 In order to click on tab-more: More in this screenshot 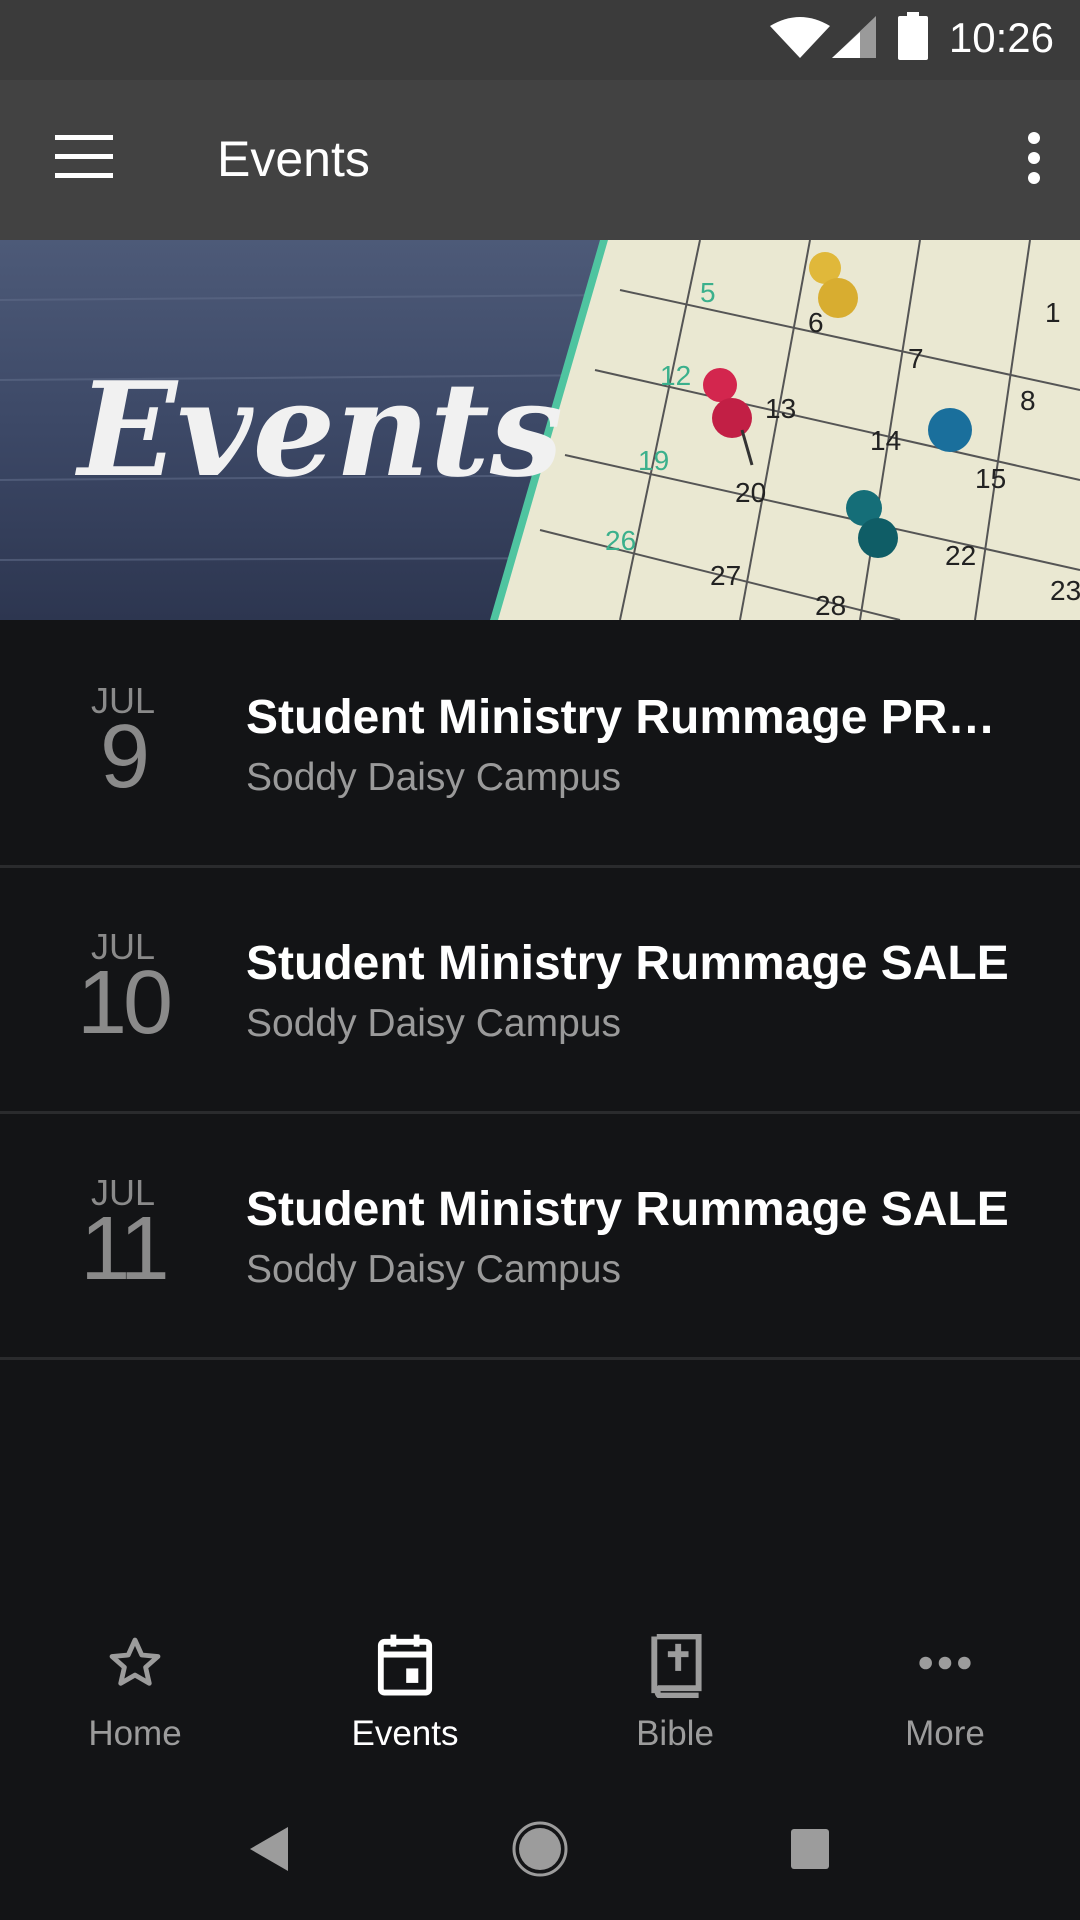, I will do `click(945, 1689)`.